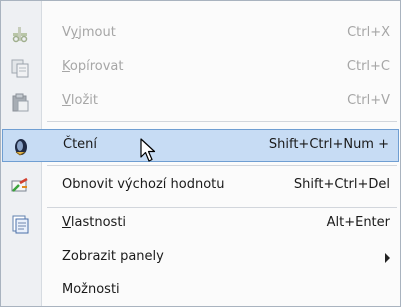  What do you see at coordinates (80, 100) in the screenshot?
I see `menu-item-label: Vložit` at bounding box center [80, 100].